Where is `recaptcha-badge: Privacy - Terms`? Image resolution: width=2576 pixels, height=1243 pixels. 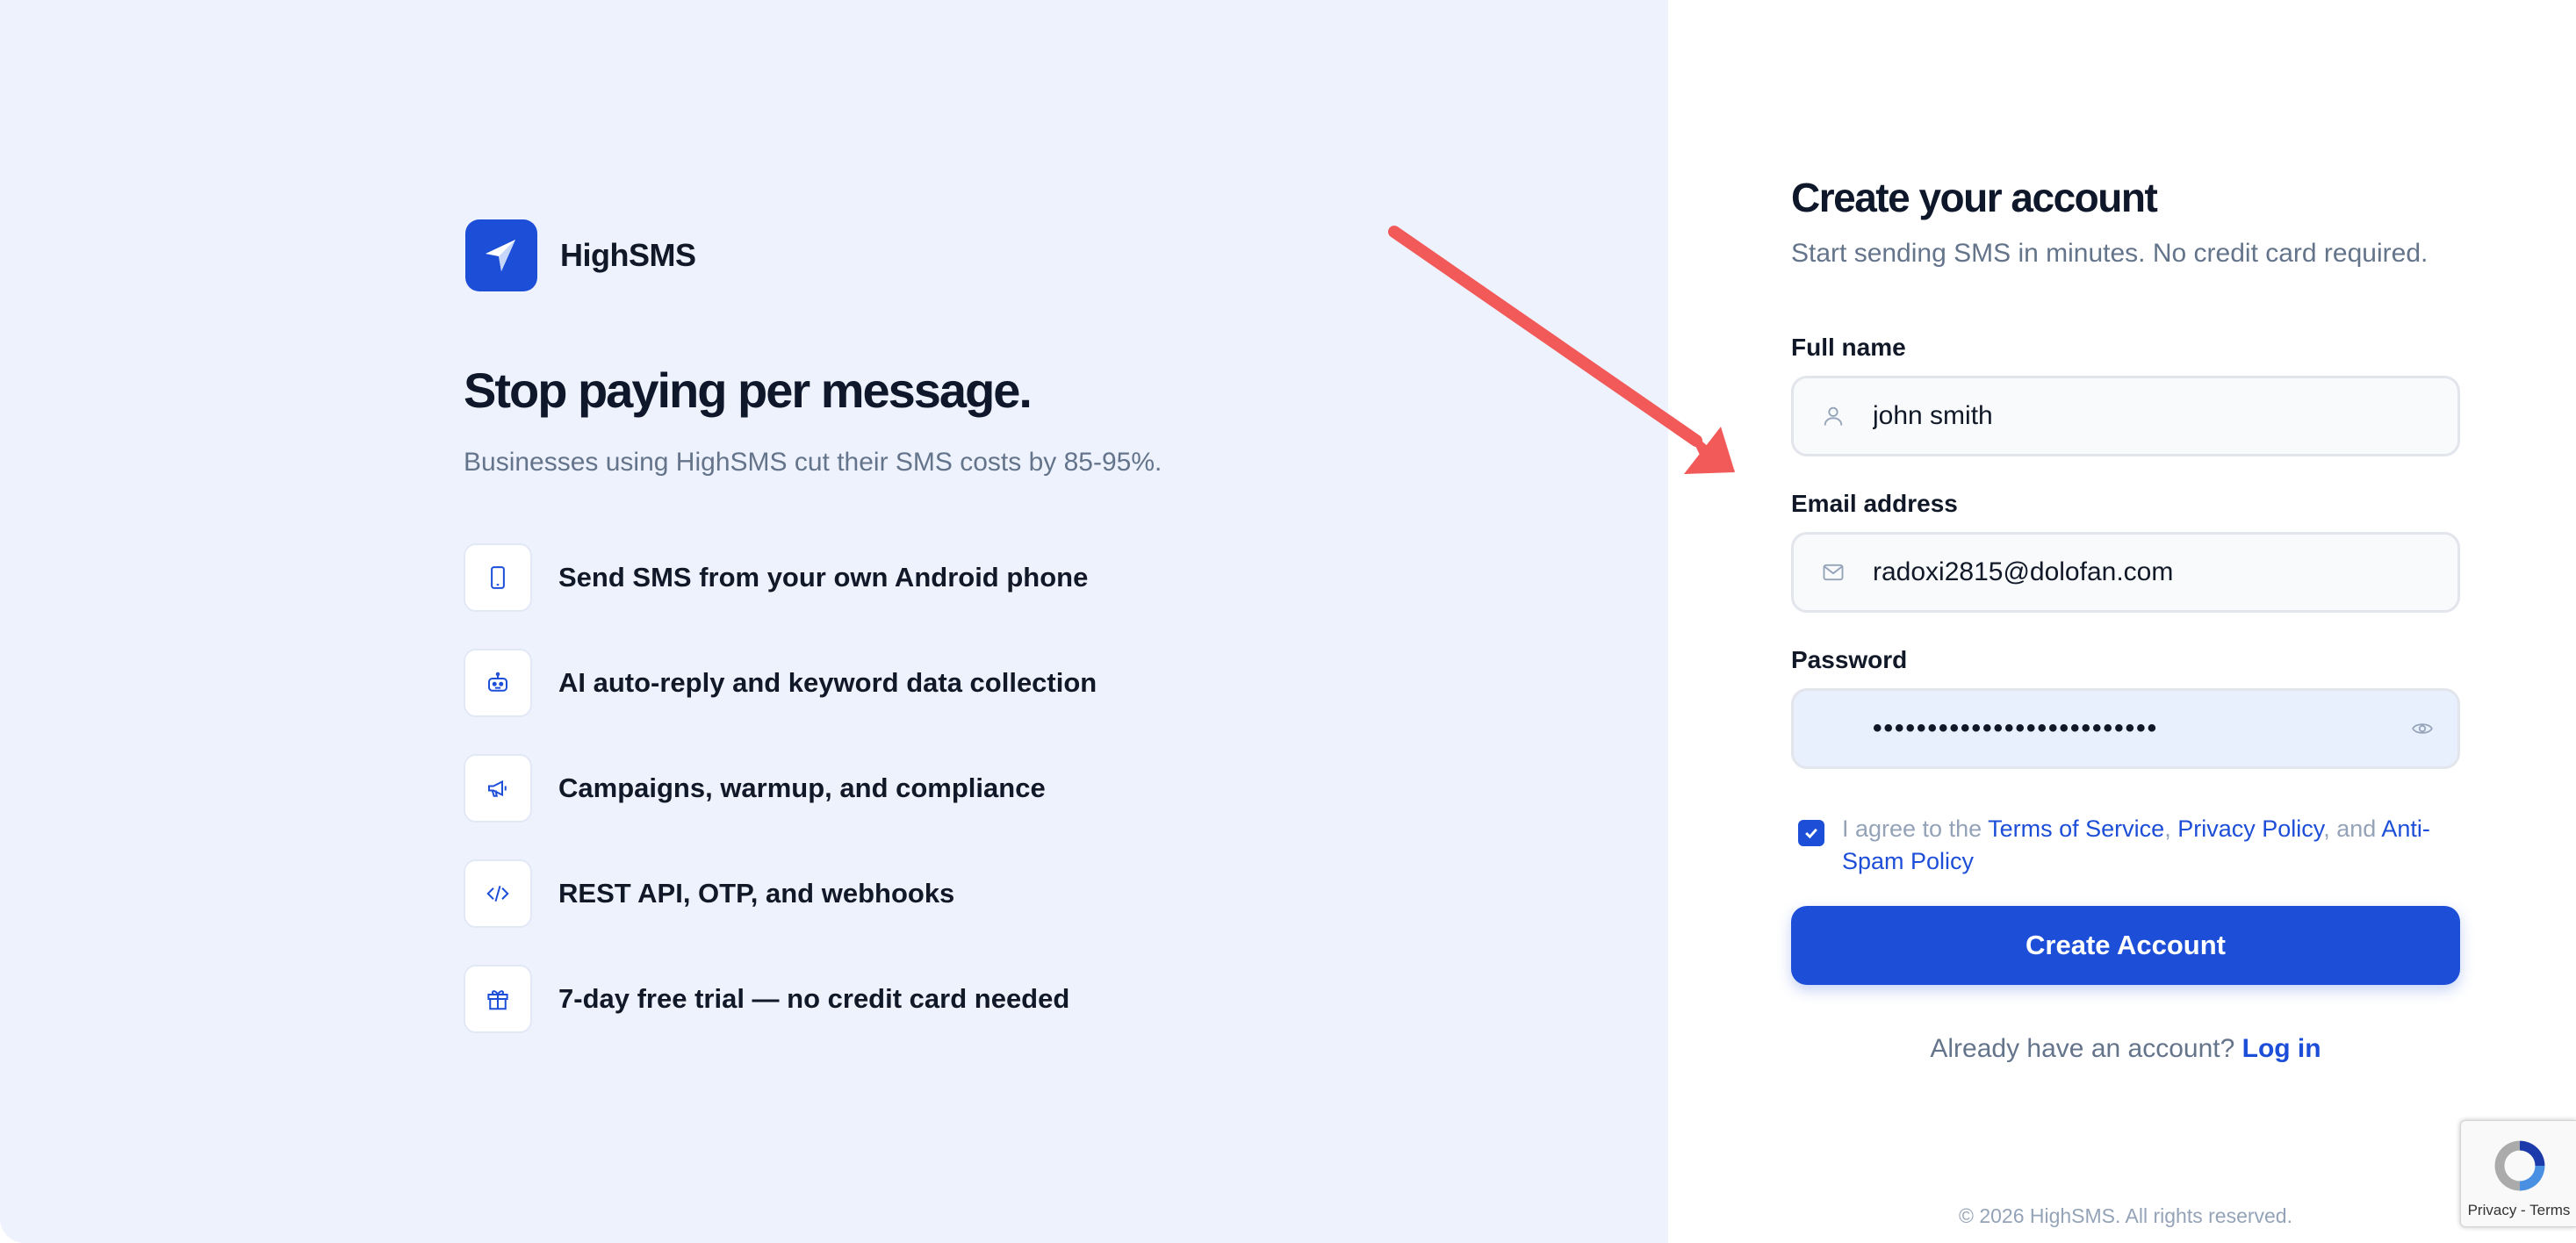
recaptcha-badge: Privacy - Terms is located at coordinates (2518, 1173).